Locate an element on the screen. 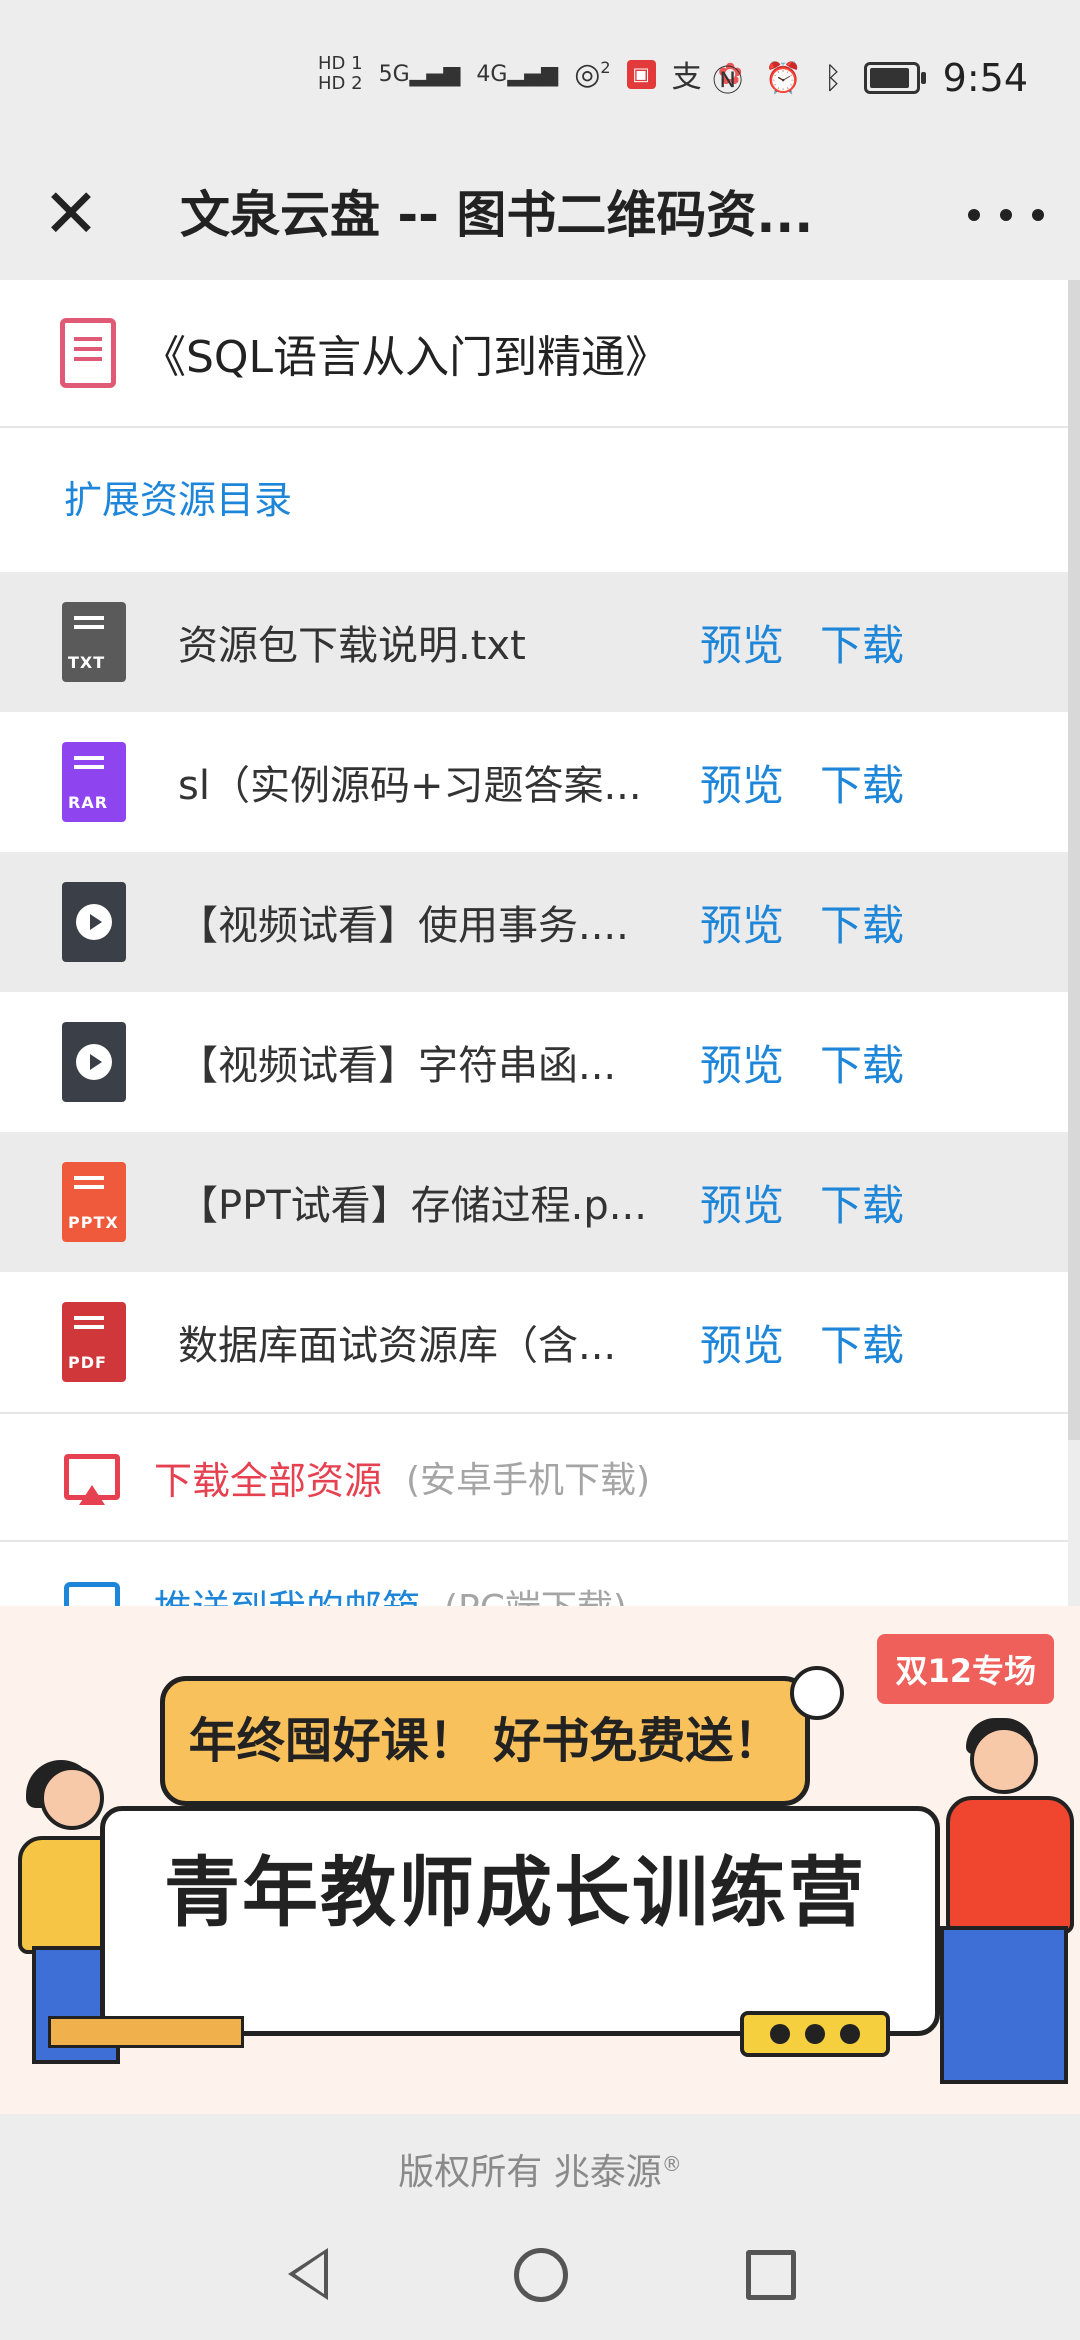 This screenshot has width=1080, height=2340. net1-label: 5G is located at coordinates (394, 74).